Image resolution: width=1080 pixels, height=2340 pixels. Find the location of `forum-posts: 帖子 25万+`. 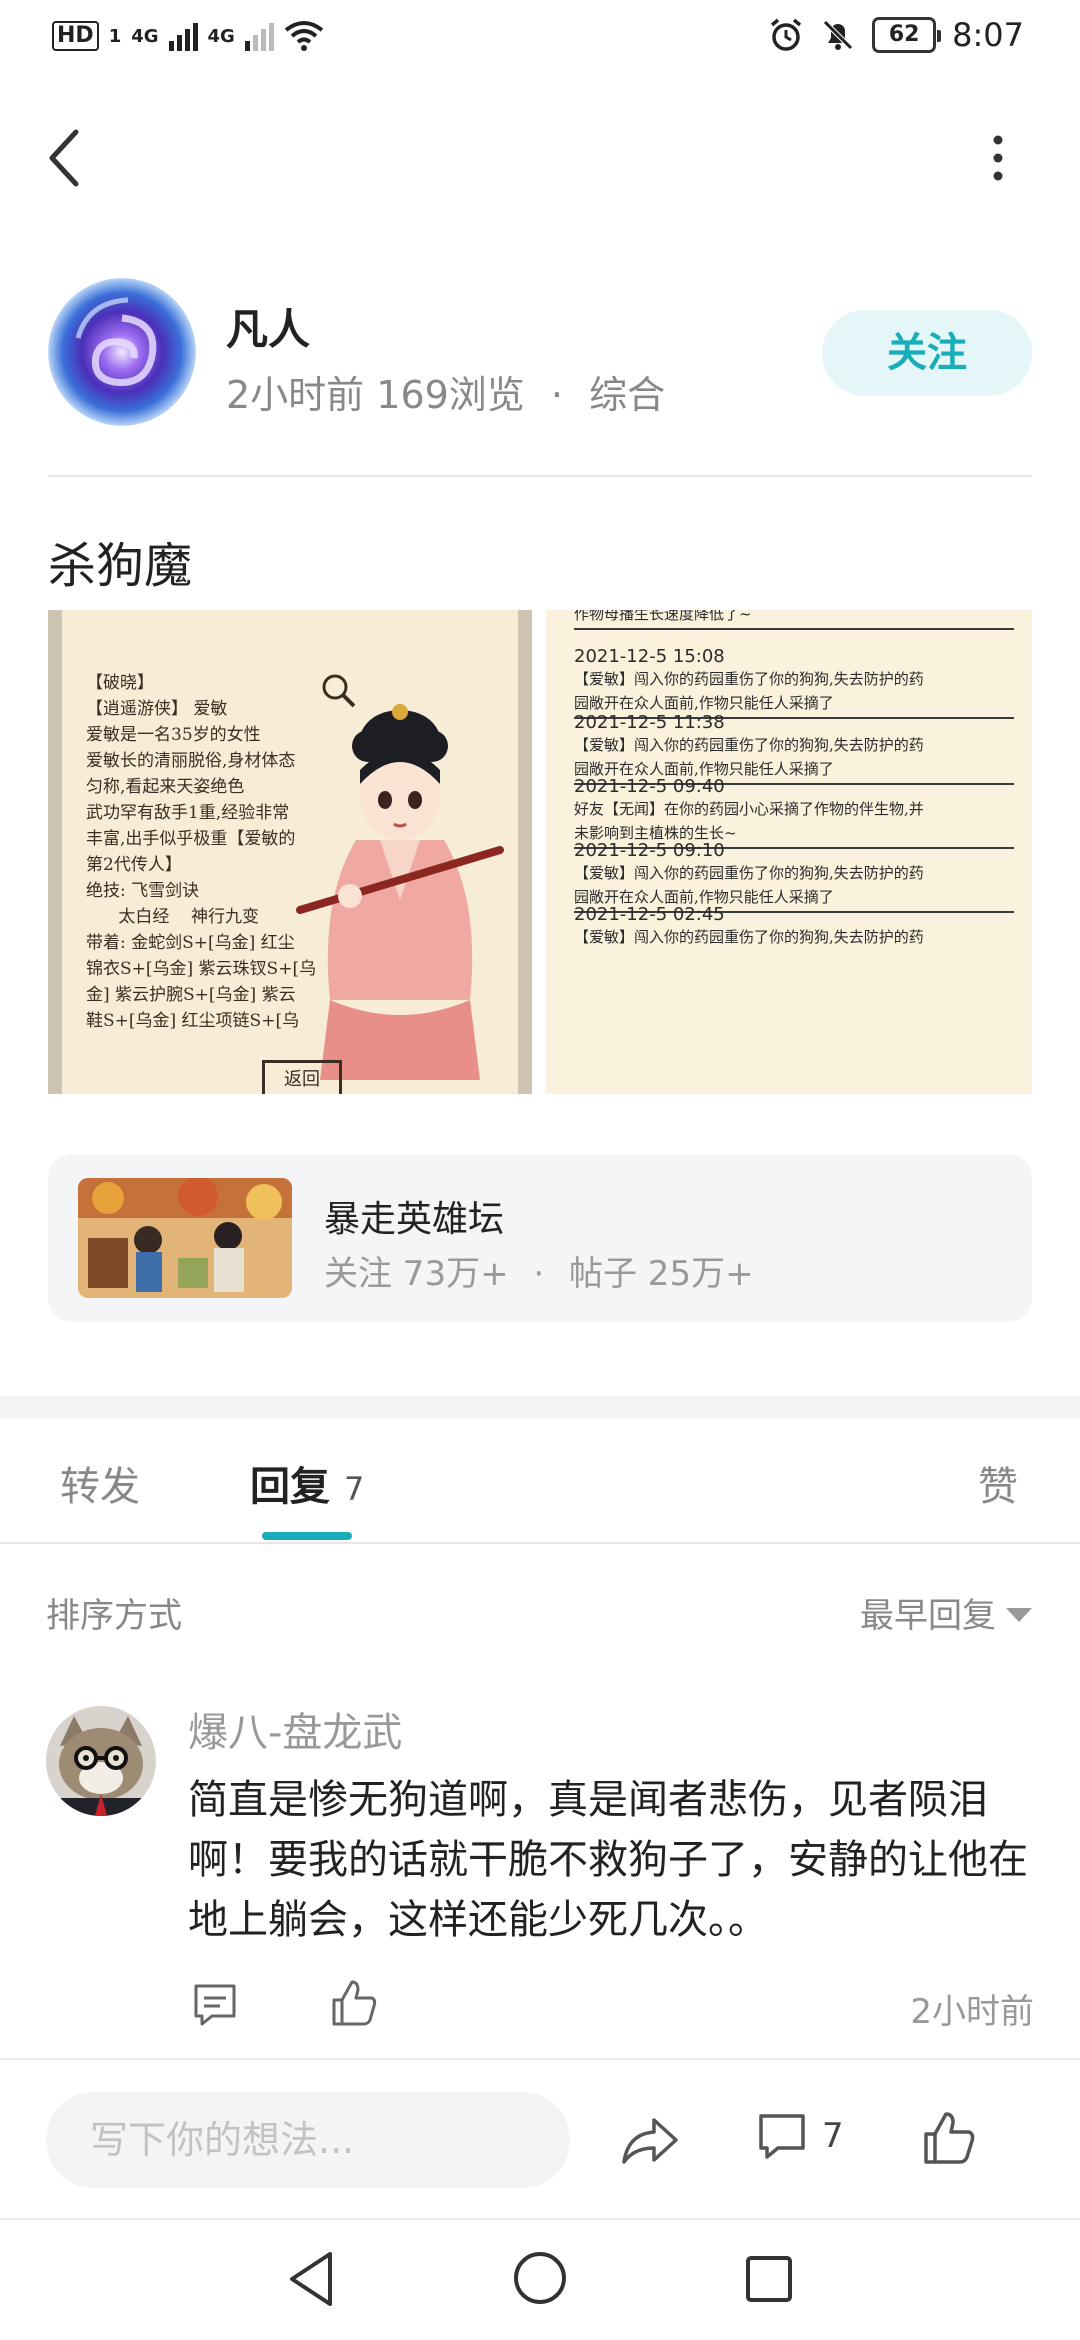

forum-posts: 帖子 25万+ is located at coordinates (661, 1274).